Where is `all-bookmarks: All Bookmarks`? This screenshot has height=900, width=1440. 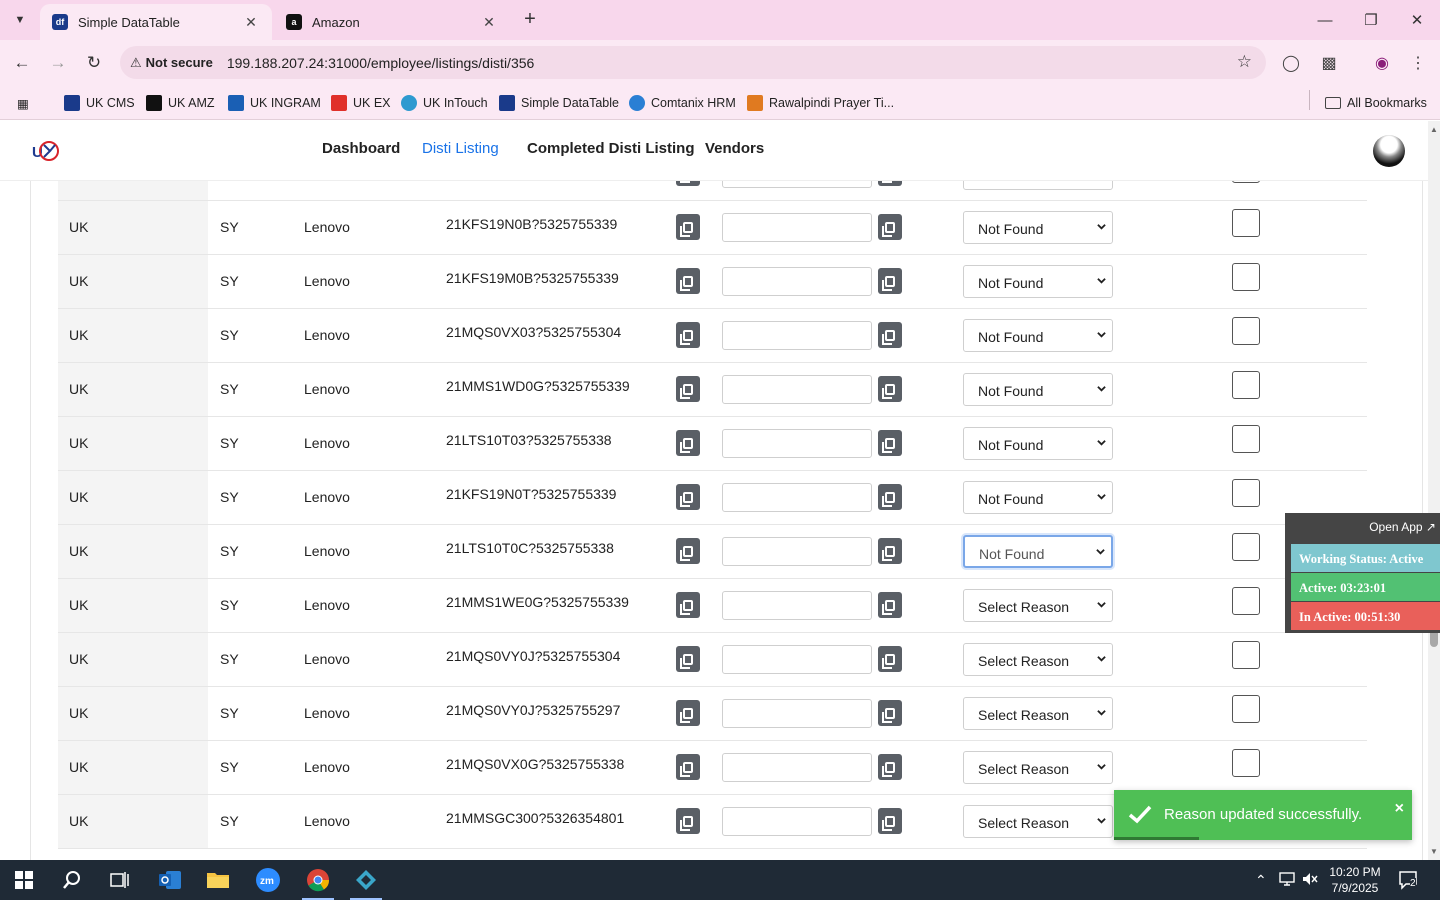
all-bookmarks: All Bookmarks is located at coordinates (1376, 103).